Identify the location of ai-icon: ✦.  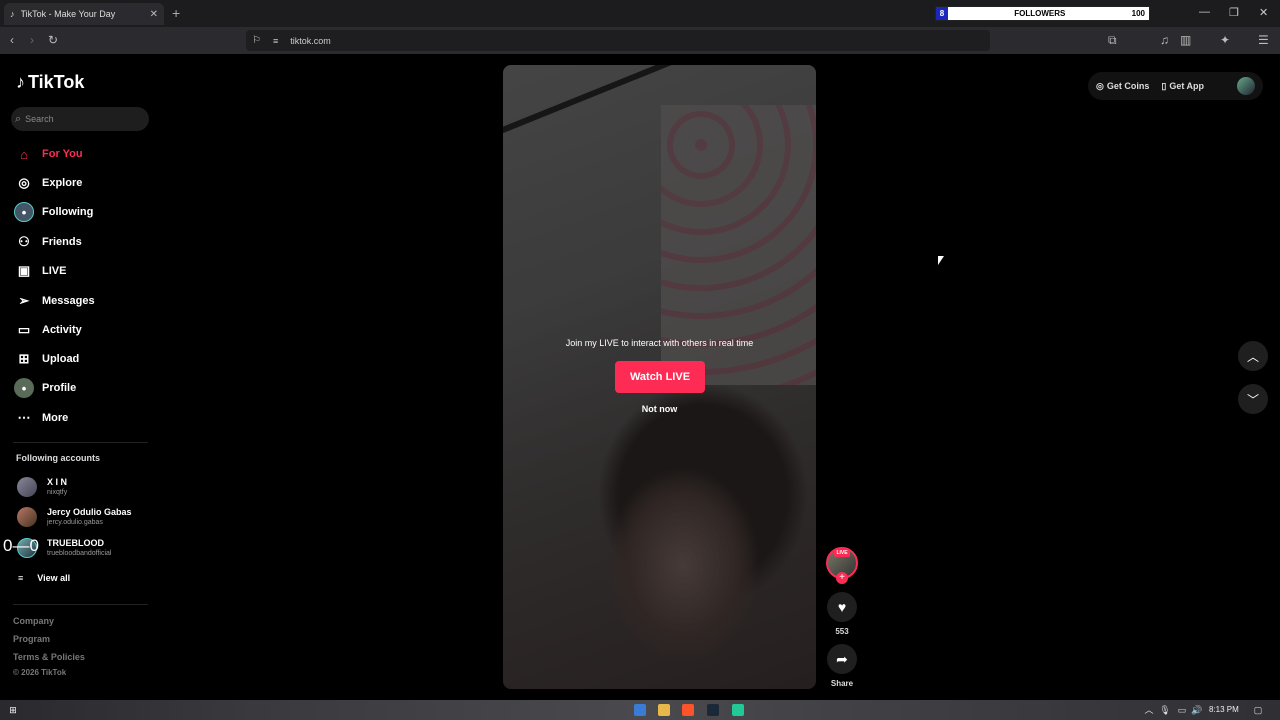
(1225, 40).